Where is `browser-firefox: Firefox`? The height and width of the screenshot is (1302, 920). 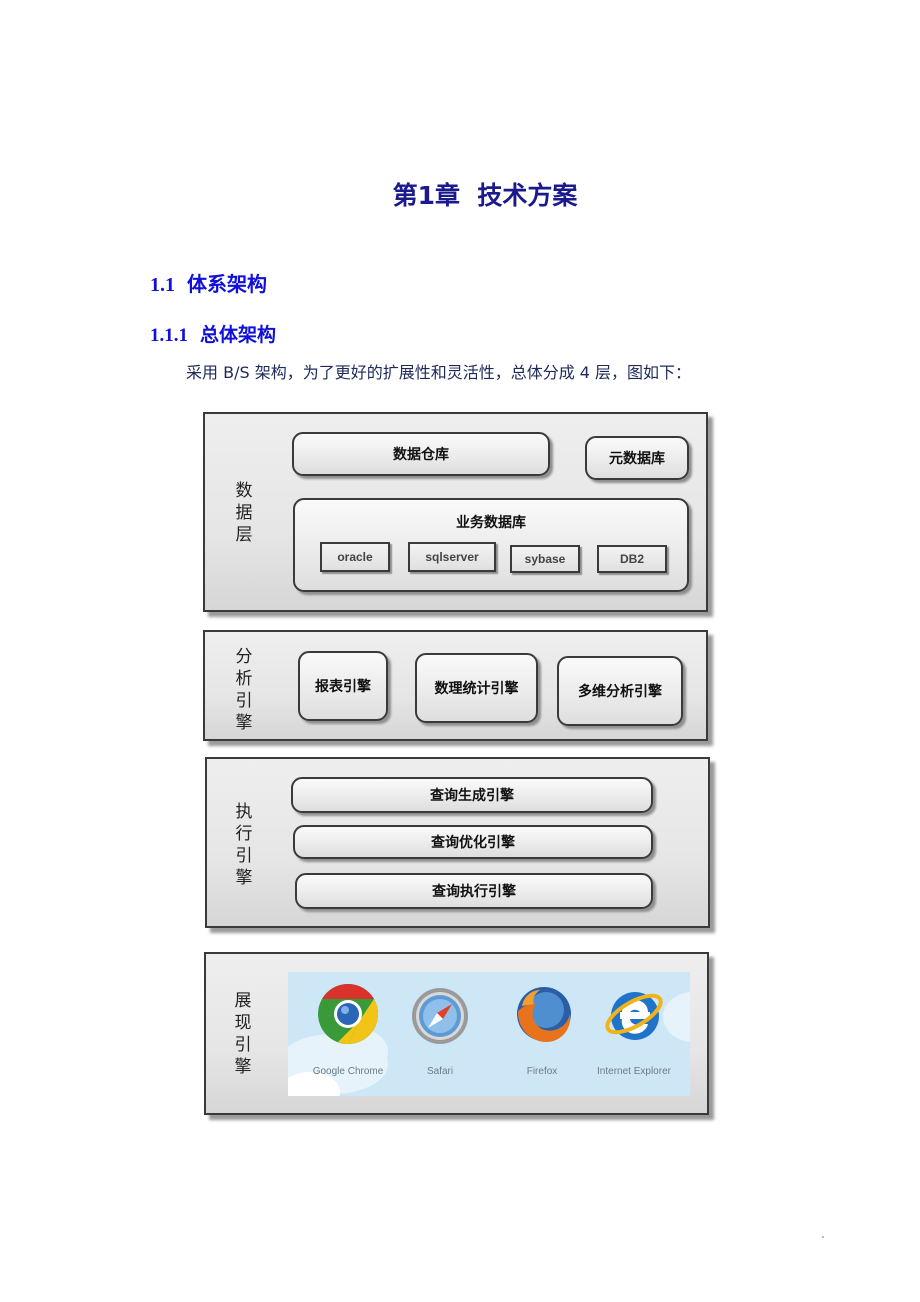 browser-firefox: Firefox is located at coordinates (542, 1029).